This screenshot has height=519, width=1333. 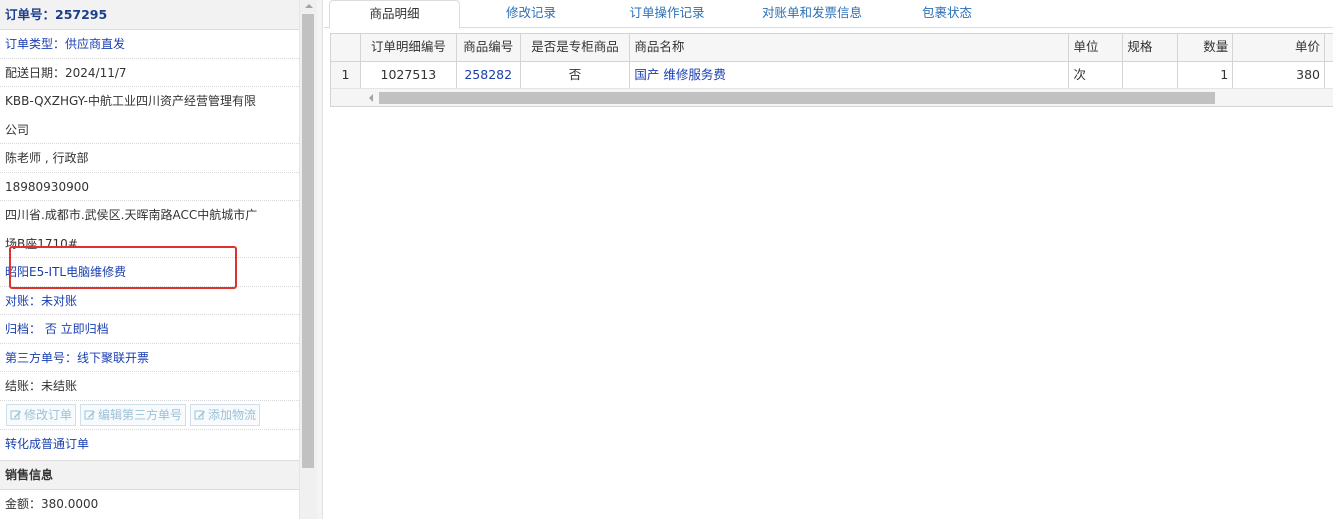 I want to click on edit-third-party-number-button: 编辑第三方单号, so click(x=133, y=414).